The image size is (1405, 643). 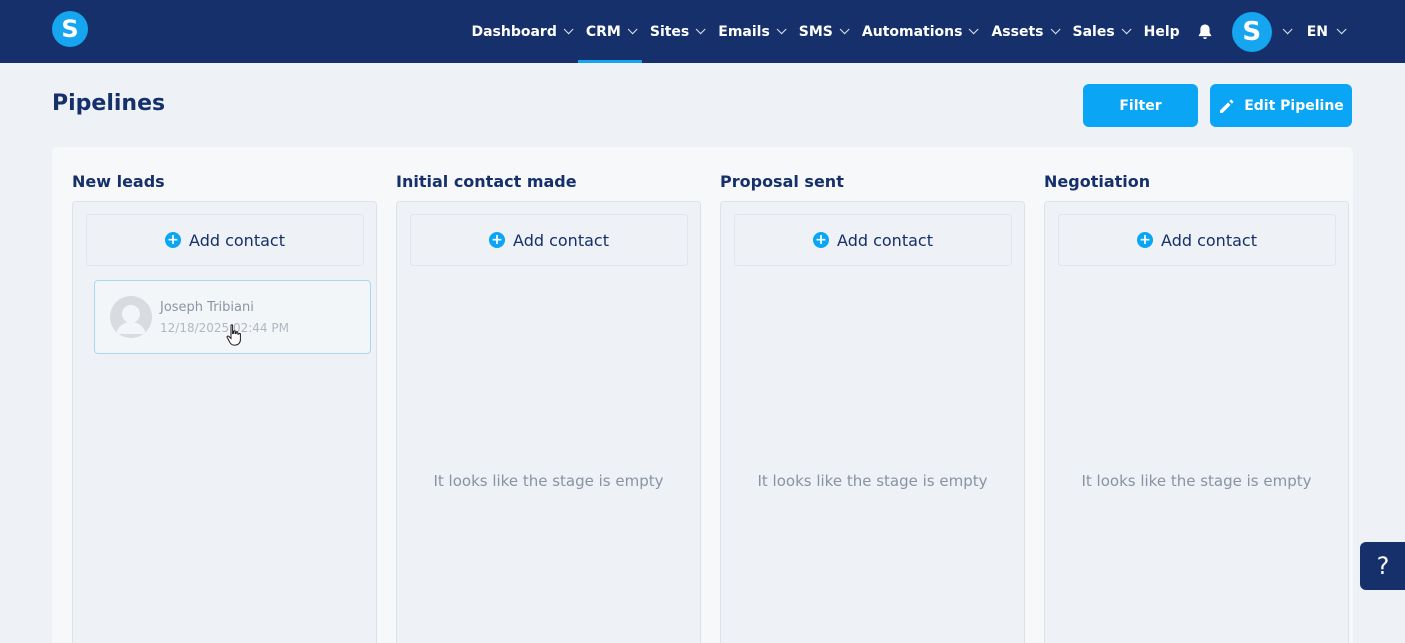 I want to click on stage-title: New leads, so click(x=118, y=181).